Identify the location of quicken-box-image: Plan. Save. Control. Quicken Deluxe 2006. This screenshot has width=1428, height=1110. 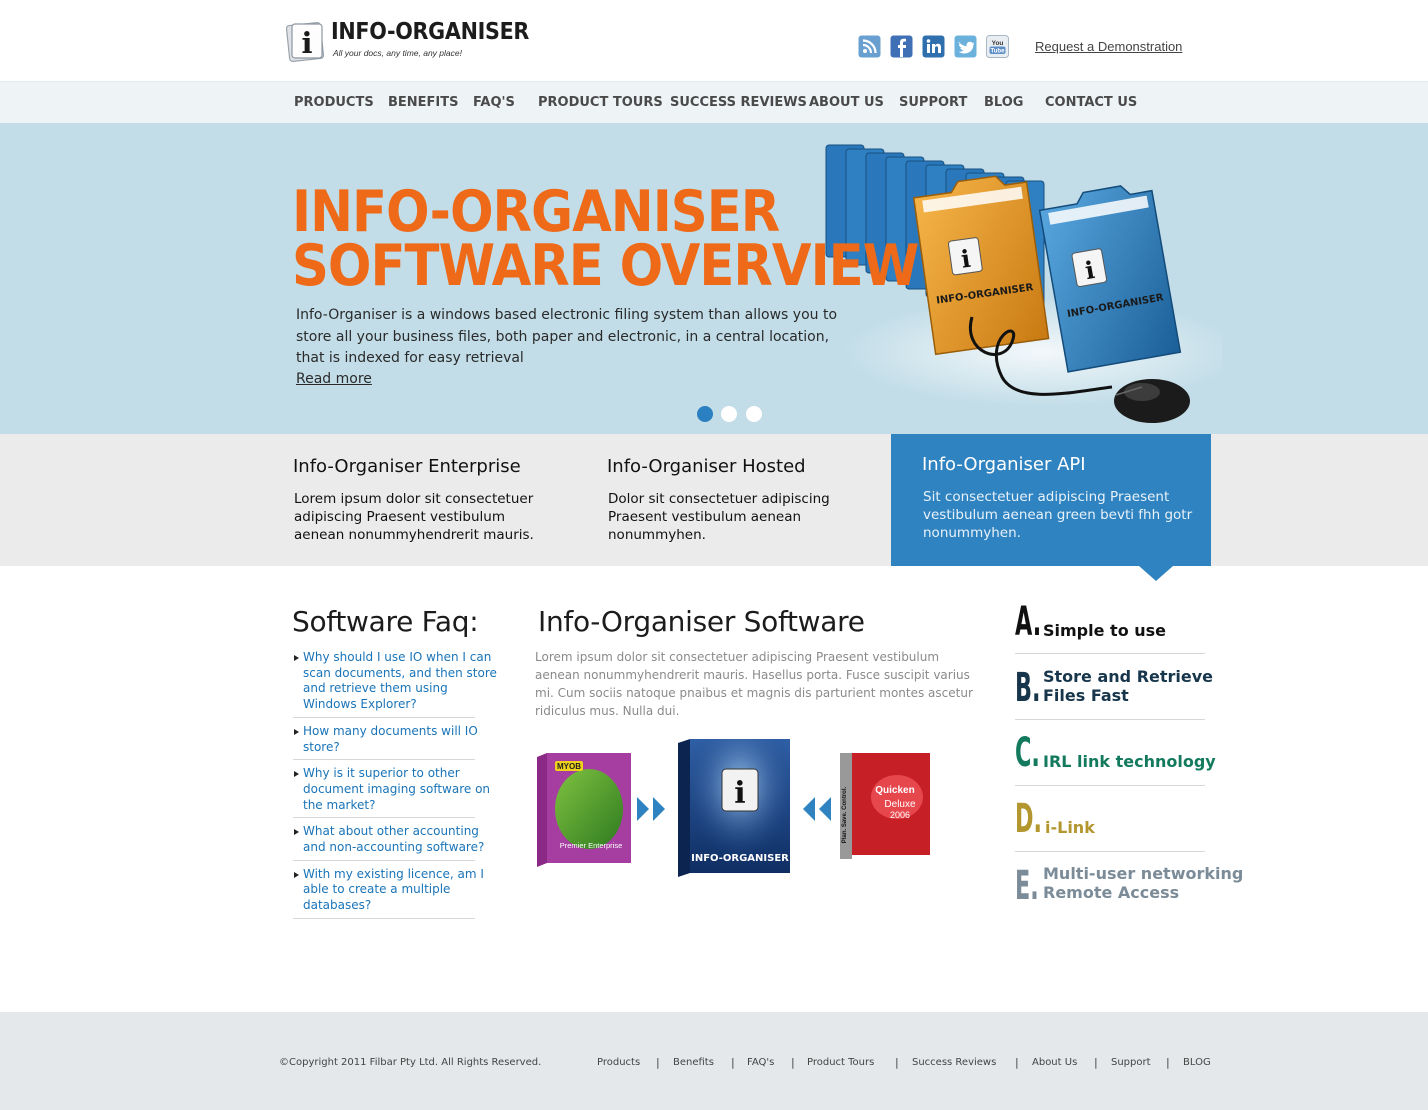
(885, 806).